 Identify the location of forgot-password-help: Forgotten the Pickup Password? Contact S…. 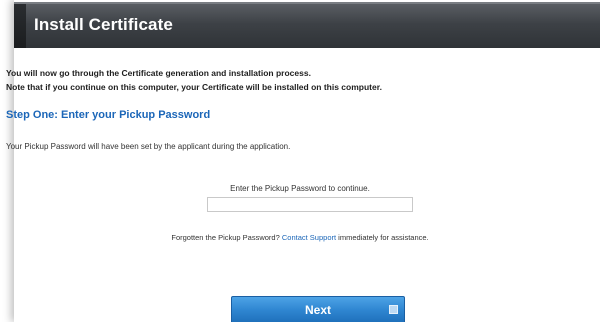
(300, 237).